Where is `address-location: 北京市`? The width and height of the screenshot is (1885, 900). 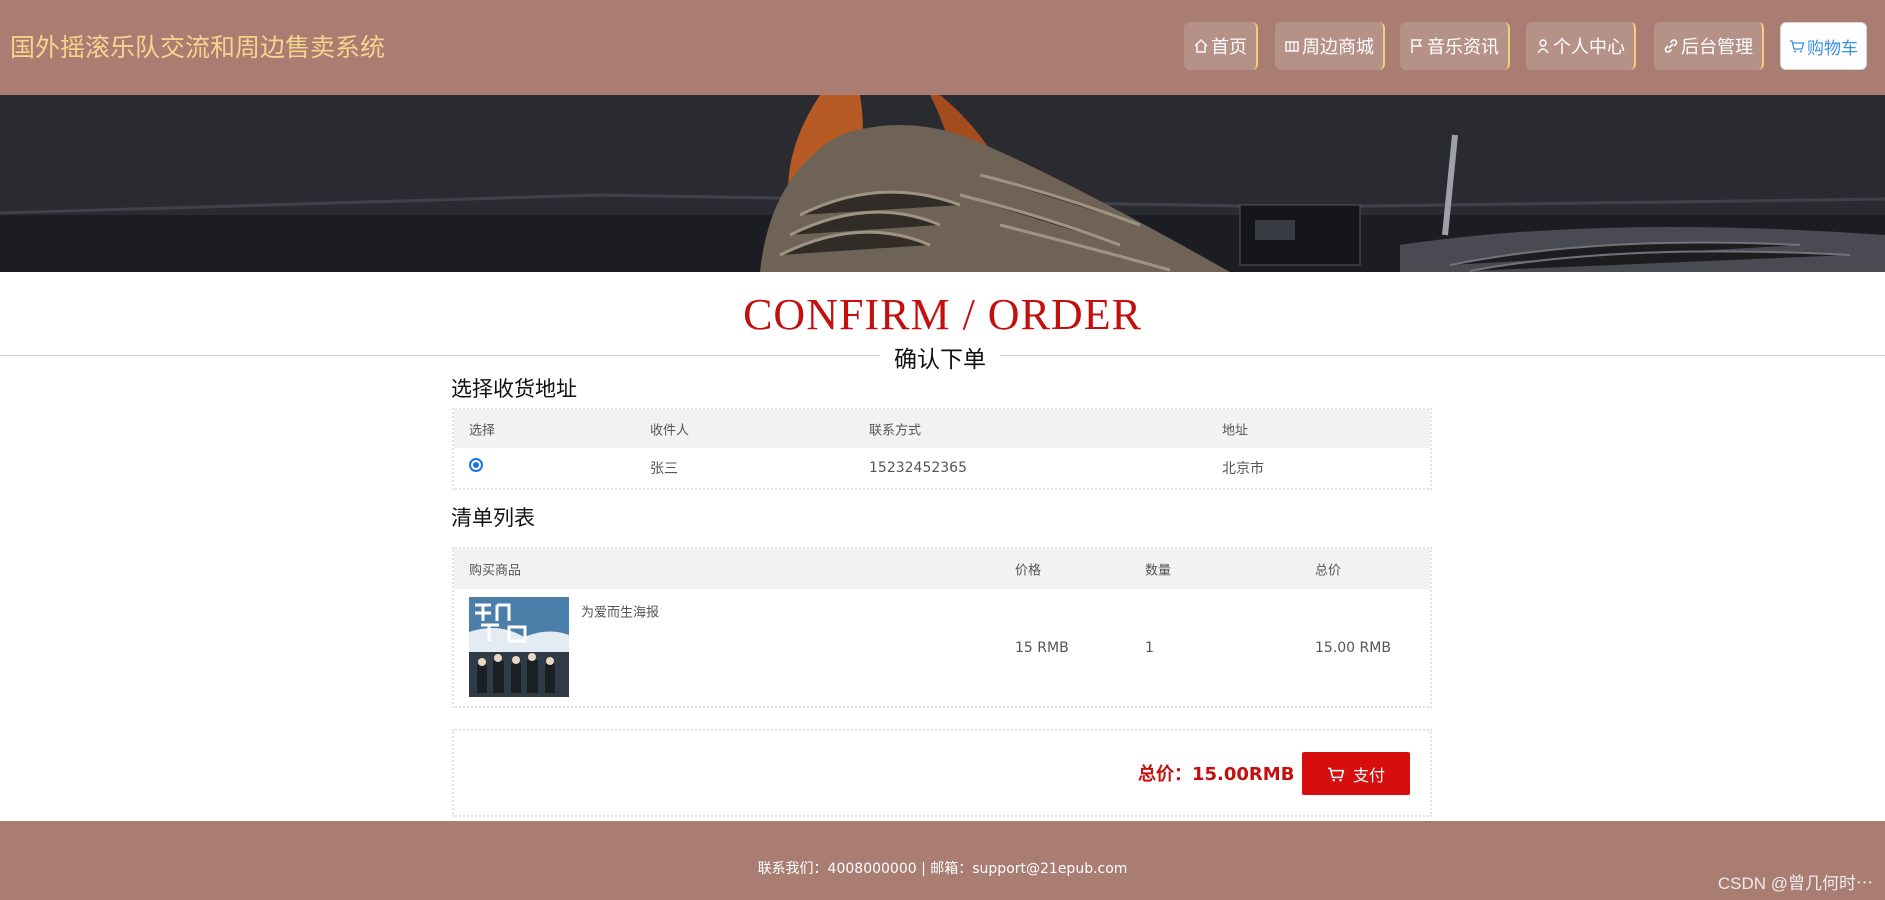 address-location: 北京市 is located at coordinates (1243, 469).